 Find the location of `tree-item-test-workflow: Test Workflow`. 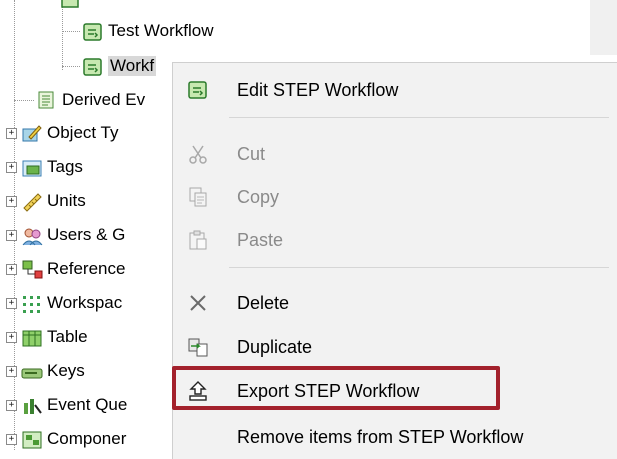

tree-item-test-workflow: Test Workflow is located at coordinates (148, 31).